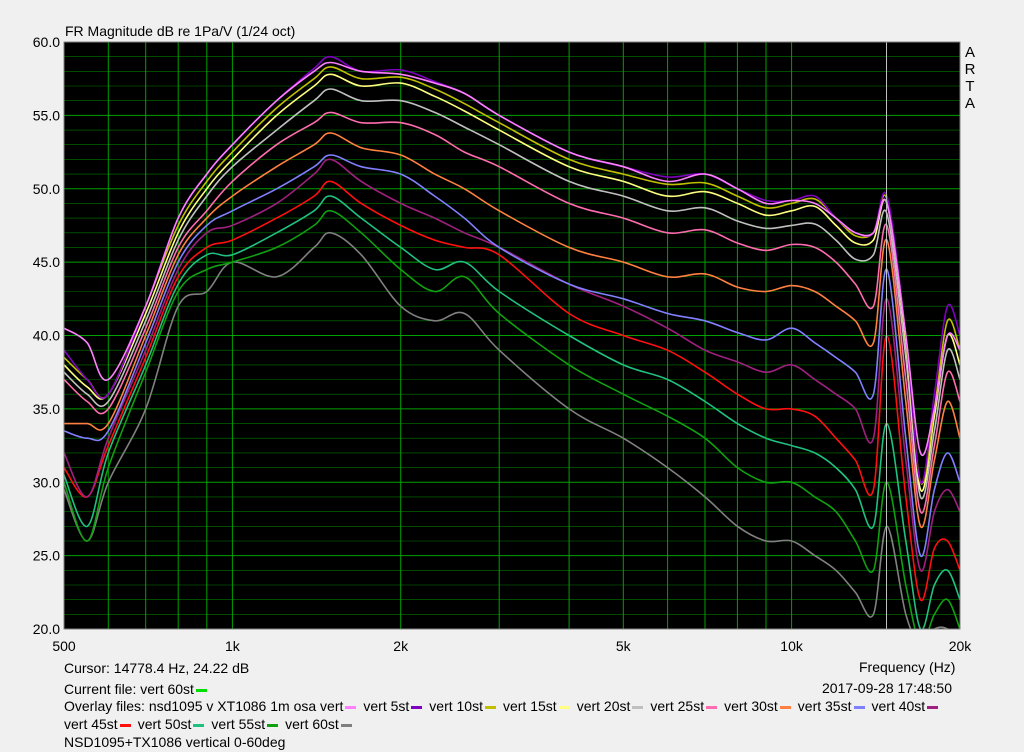 The image size is (1024, 752). What do you see at coordinates (824, 706) in the screenshot?
I see `legend-label: vert 35st` at bounding box center [824, 706].